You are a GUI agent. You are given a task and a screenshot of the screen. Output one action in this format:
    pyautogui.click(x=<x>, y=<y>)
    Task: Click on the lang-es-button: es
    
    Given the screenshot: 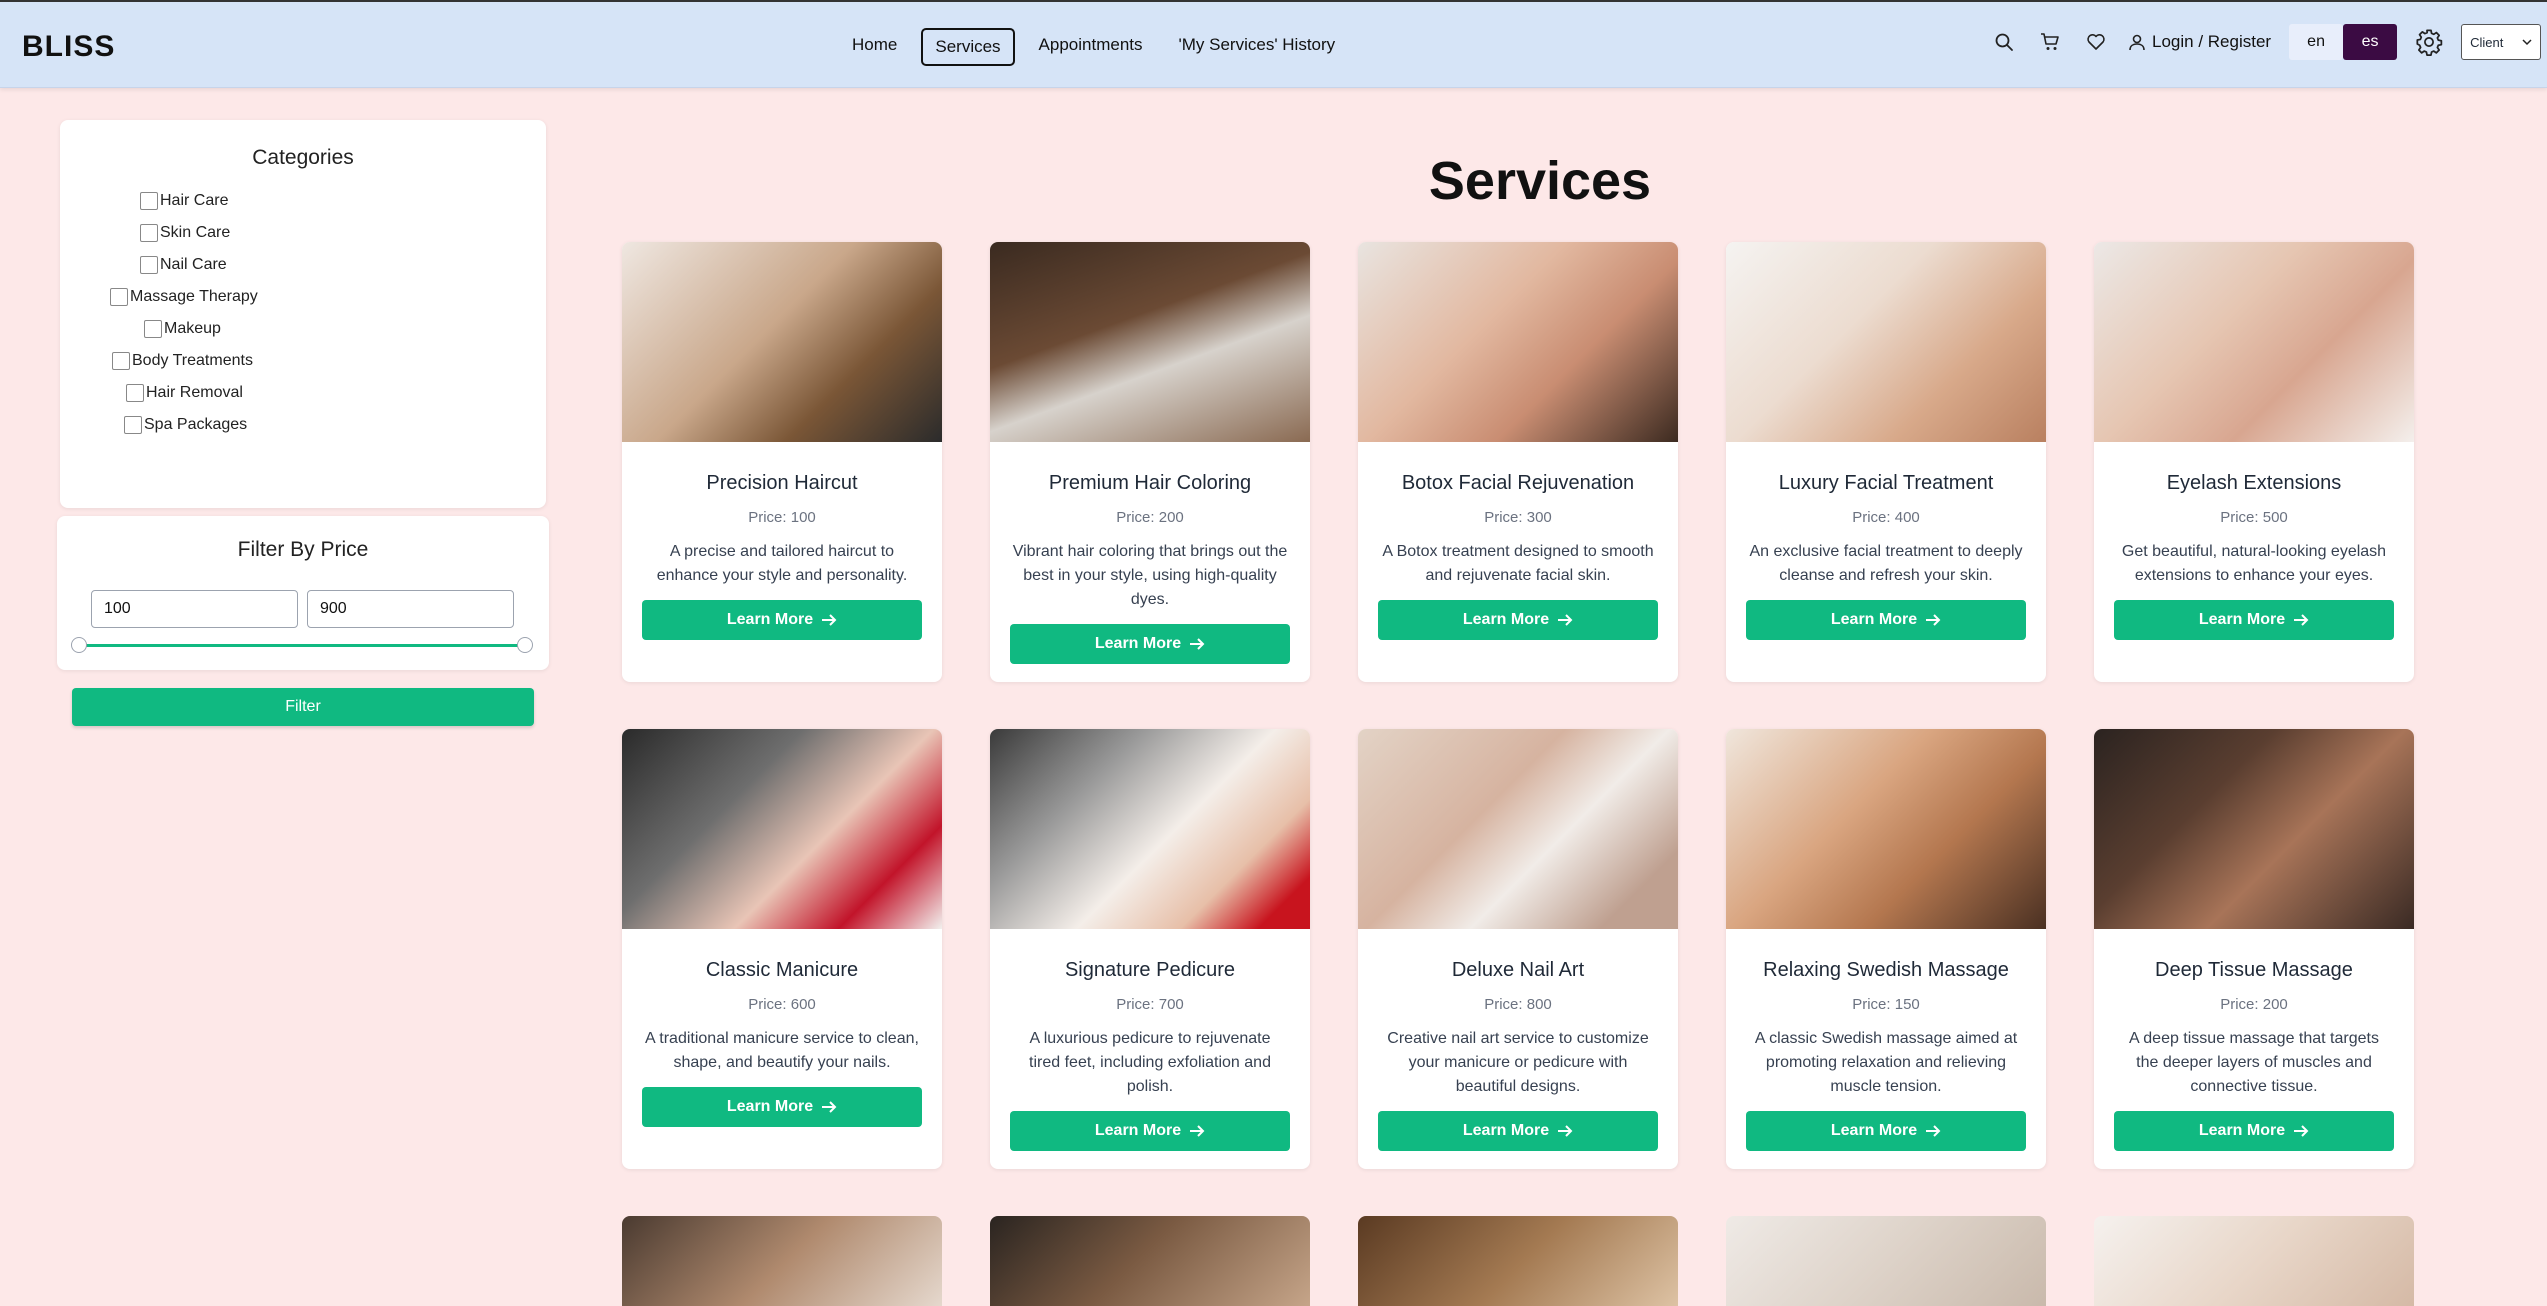 What is the action you would take?
    pyautogui.click(x=2370, y=42)
    